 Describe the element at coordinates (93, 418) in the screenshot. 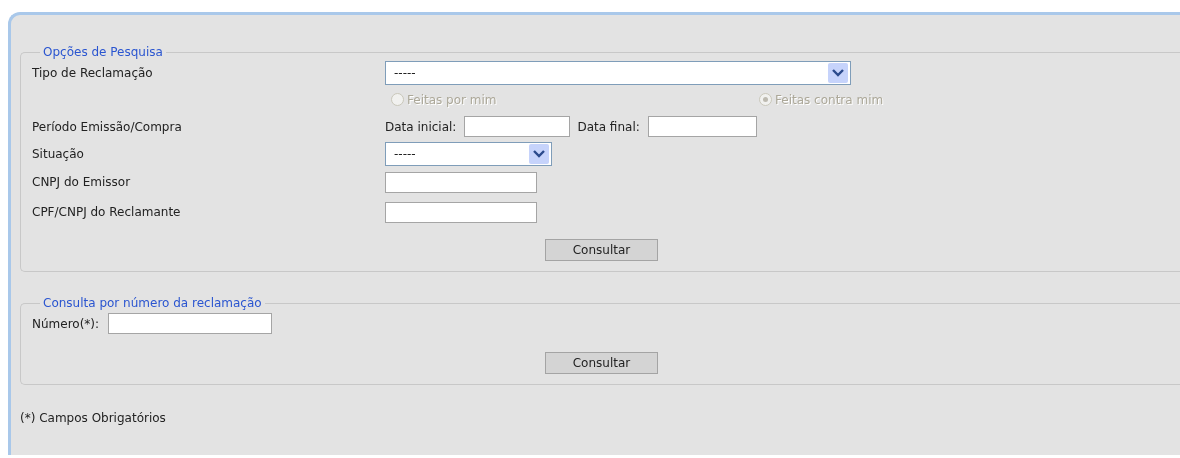

I see `footnote: (*) Campos Obrigatórios` at that location.